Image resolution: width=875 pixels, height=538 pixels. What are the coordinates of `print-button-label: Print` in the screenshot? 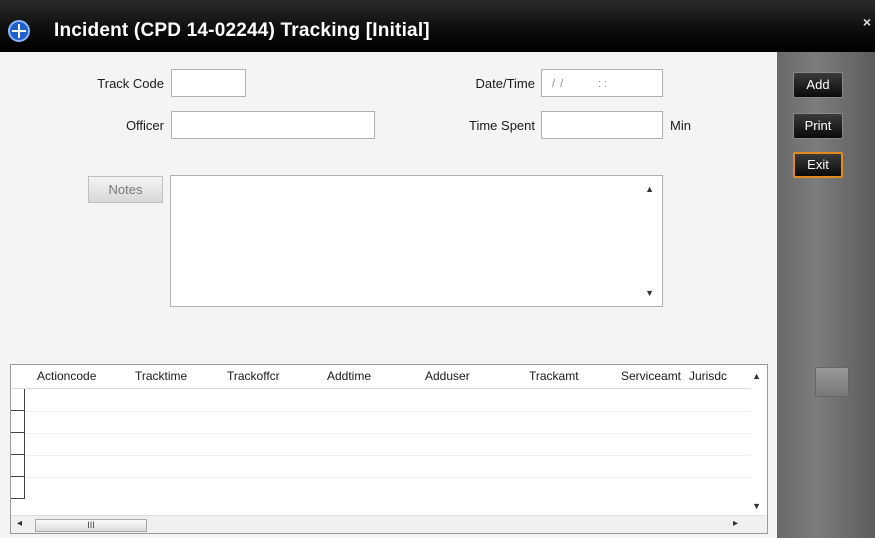 It's located at (818, 125).